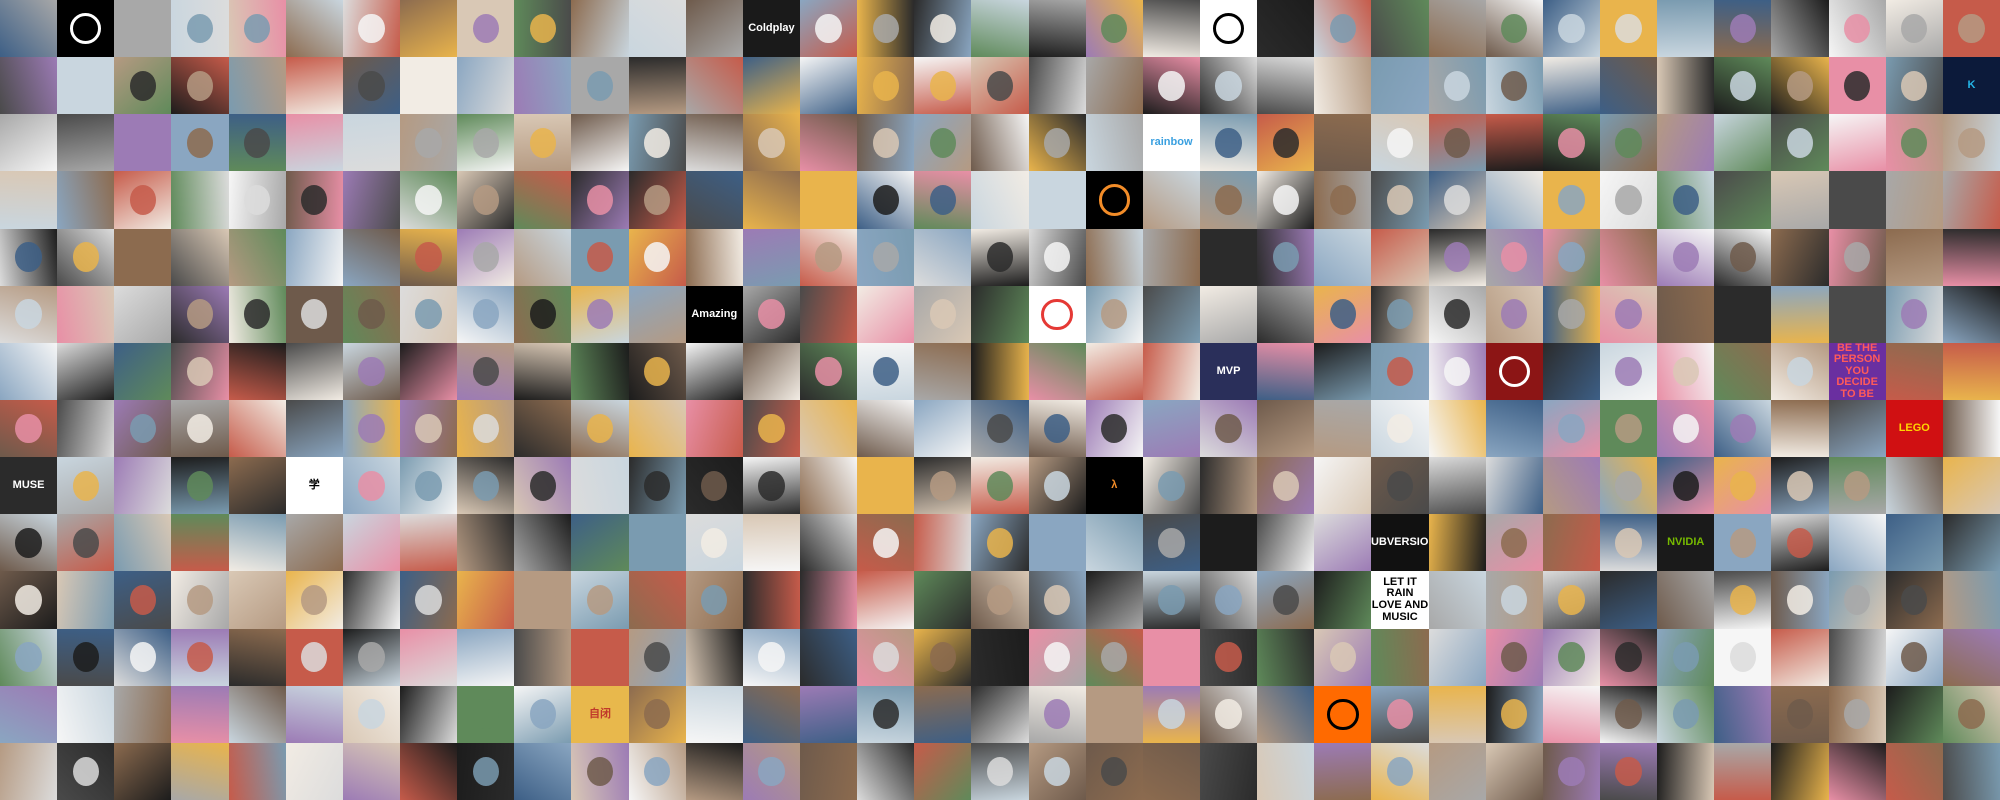 The width and height of the screenshot is (2000, 800). I want to click on avatar-tile-text: Amazing, so click(714, 314).